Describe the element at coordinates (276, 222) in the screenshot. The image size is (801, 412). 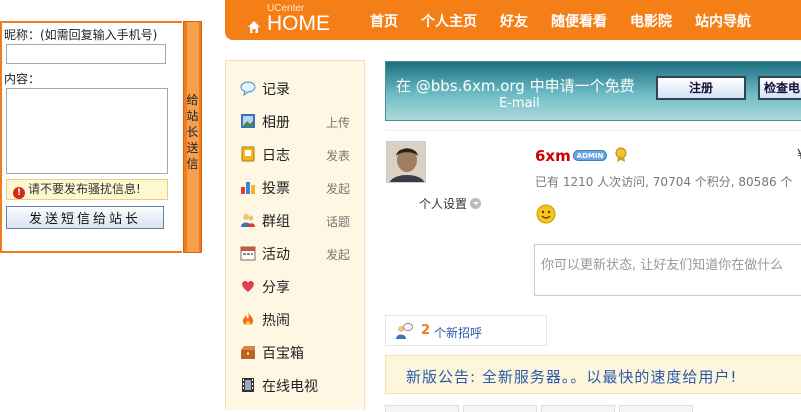
I see `sidebar-item-label: 群组` at that location.